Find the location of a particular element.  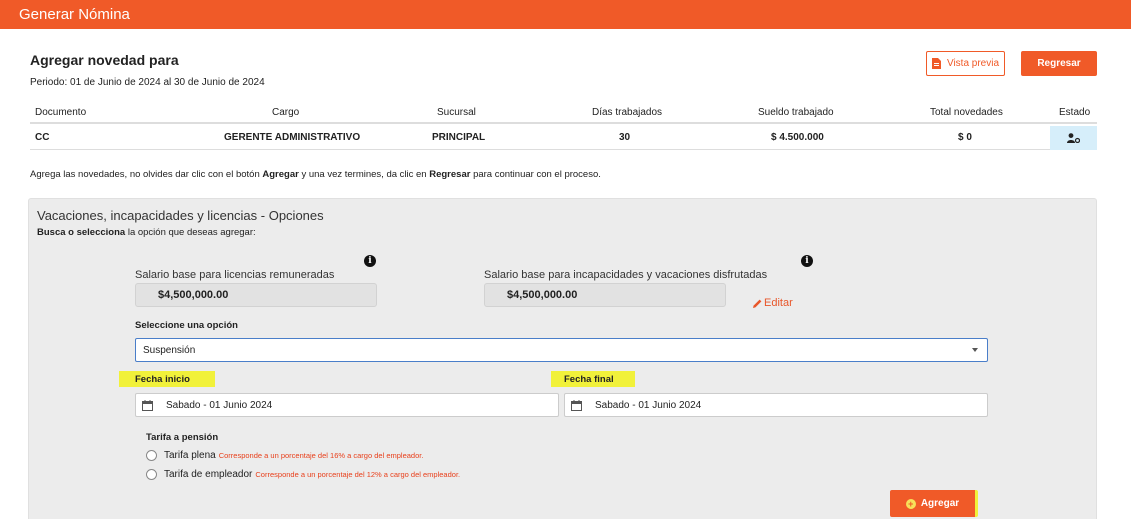

status-button is located at coordinates (1073, 138).